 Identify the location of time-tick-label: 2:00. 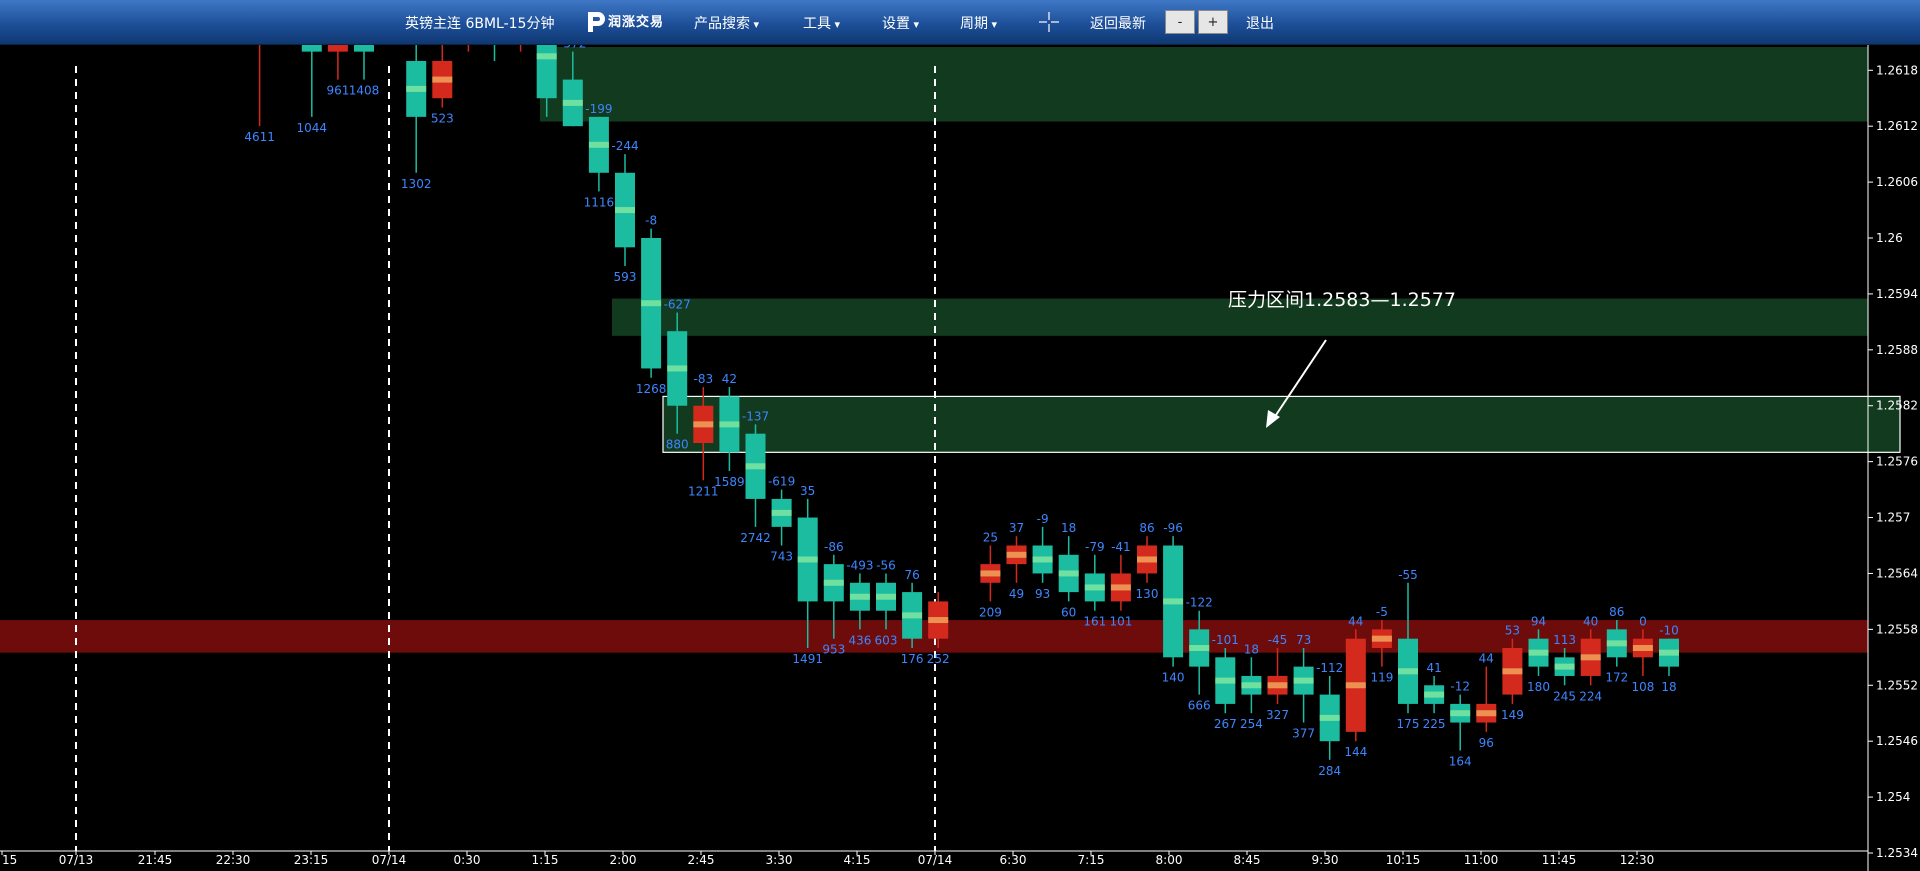
(623, 860).